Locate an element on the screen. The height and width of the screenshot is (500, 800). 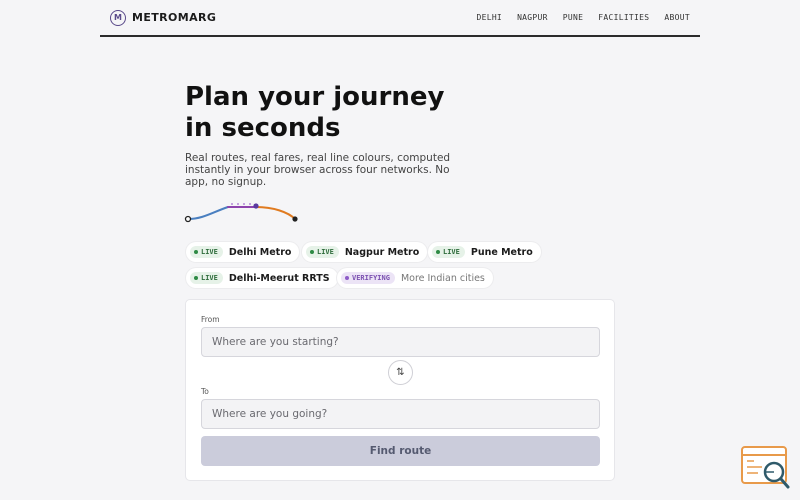
brand: M METROMARG is located at coordinates (163, 17).